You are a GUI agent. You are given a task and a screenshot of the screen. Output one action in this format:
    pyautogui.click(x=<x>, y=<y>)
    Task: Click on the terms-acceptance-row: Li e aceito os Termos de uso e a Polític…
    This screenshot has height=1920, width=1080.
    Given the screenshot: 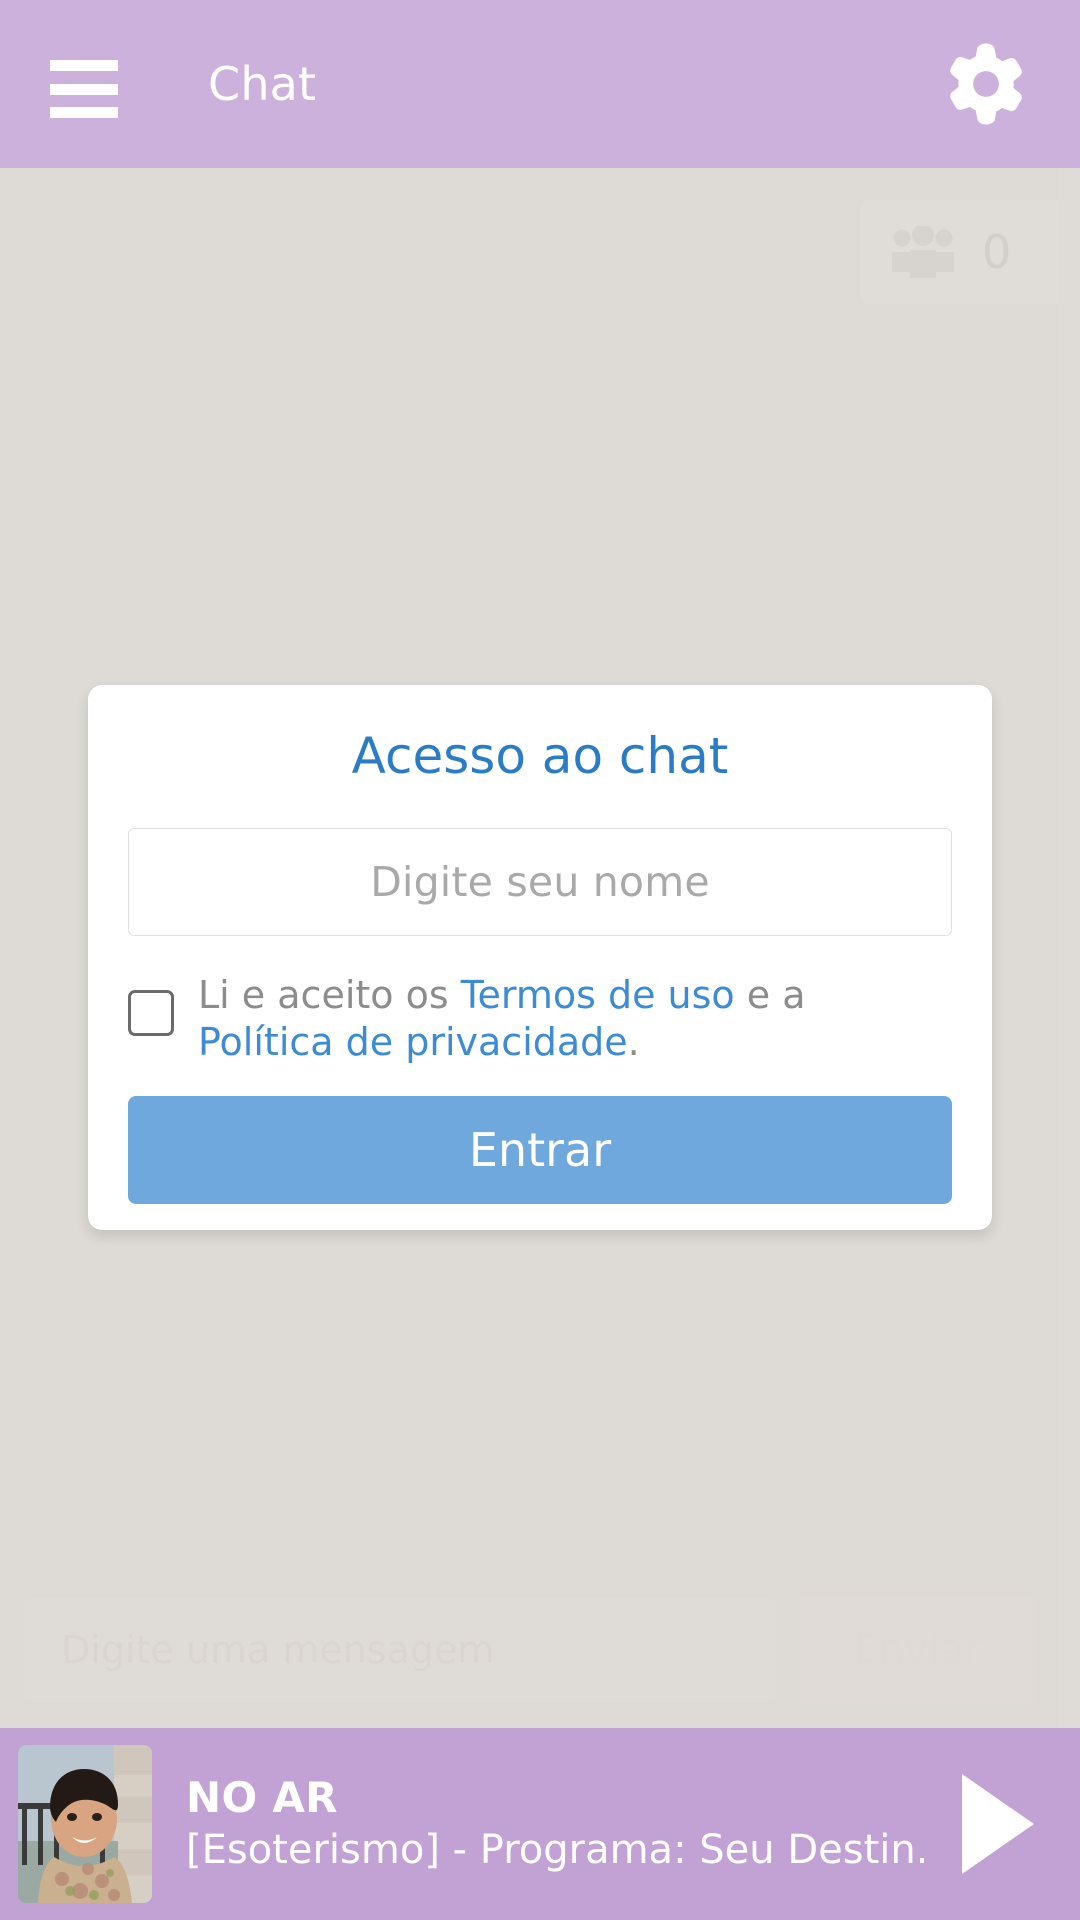 What is the action you would take?
    pyautogui.click(x=540, y=1019)
    